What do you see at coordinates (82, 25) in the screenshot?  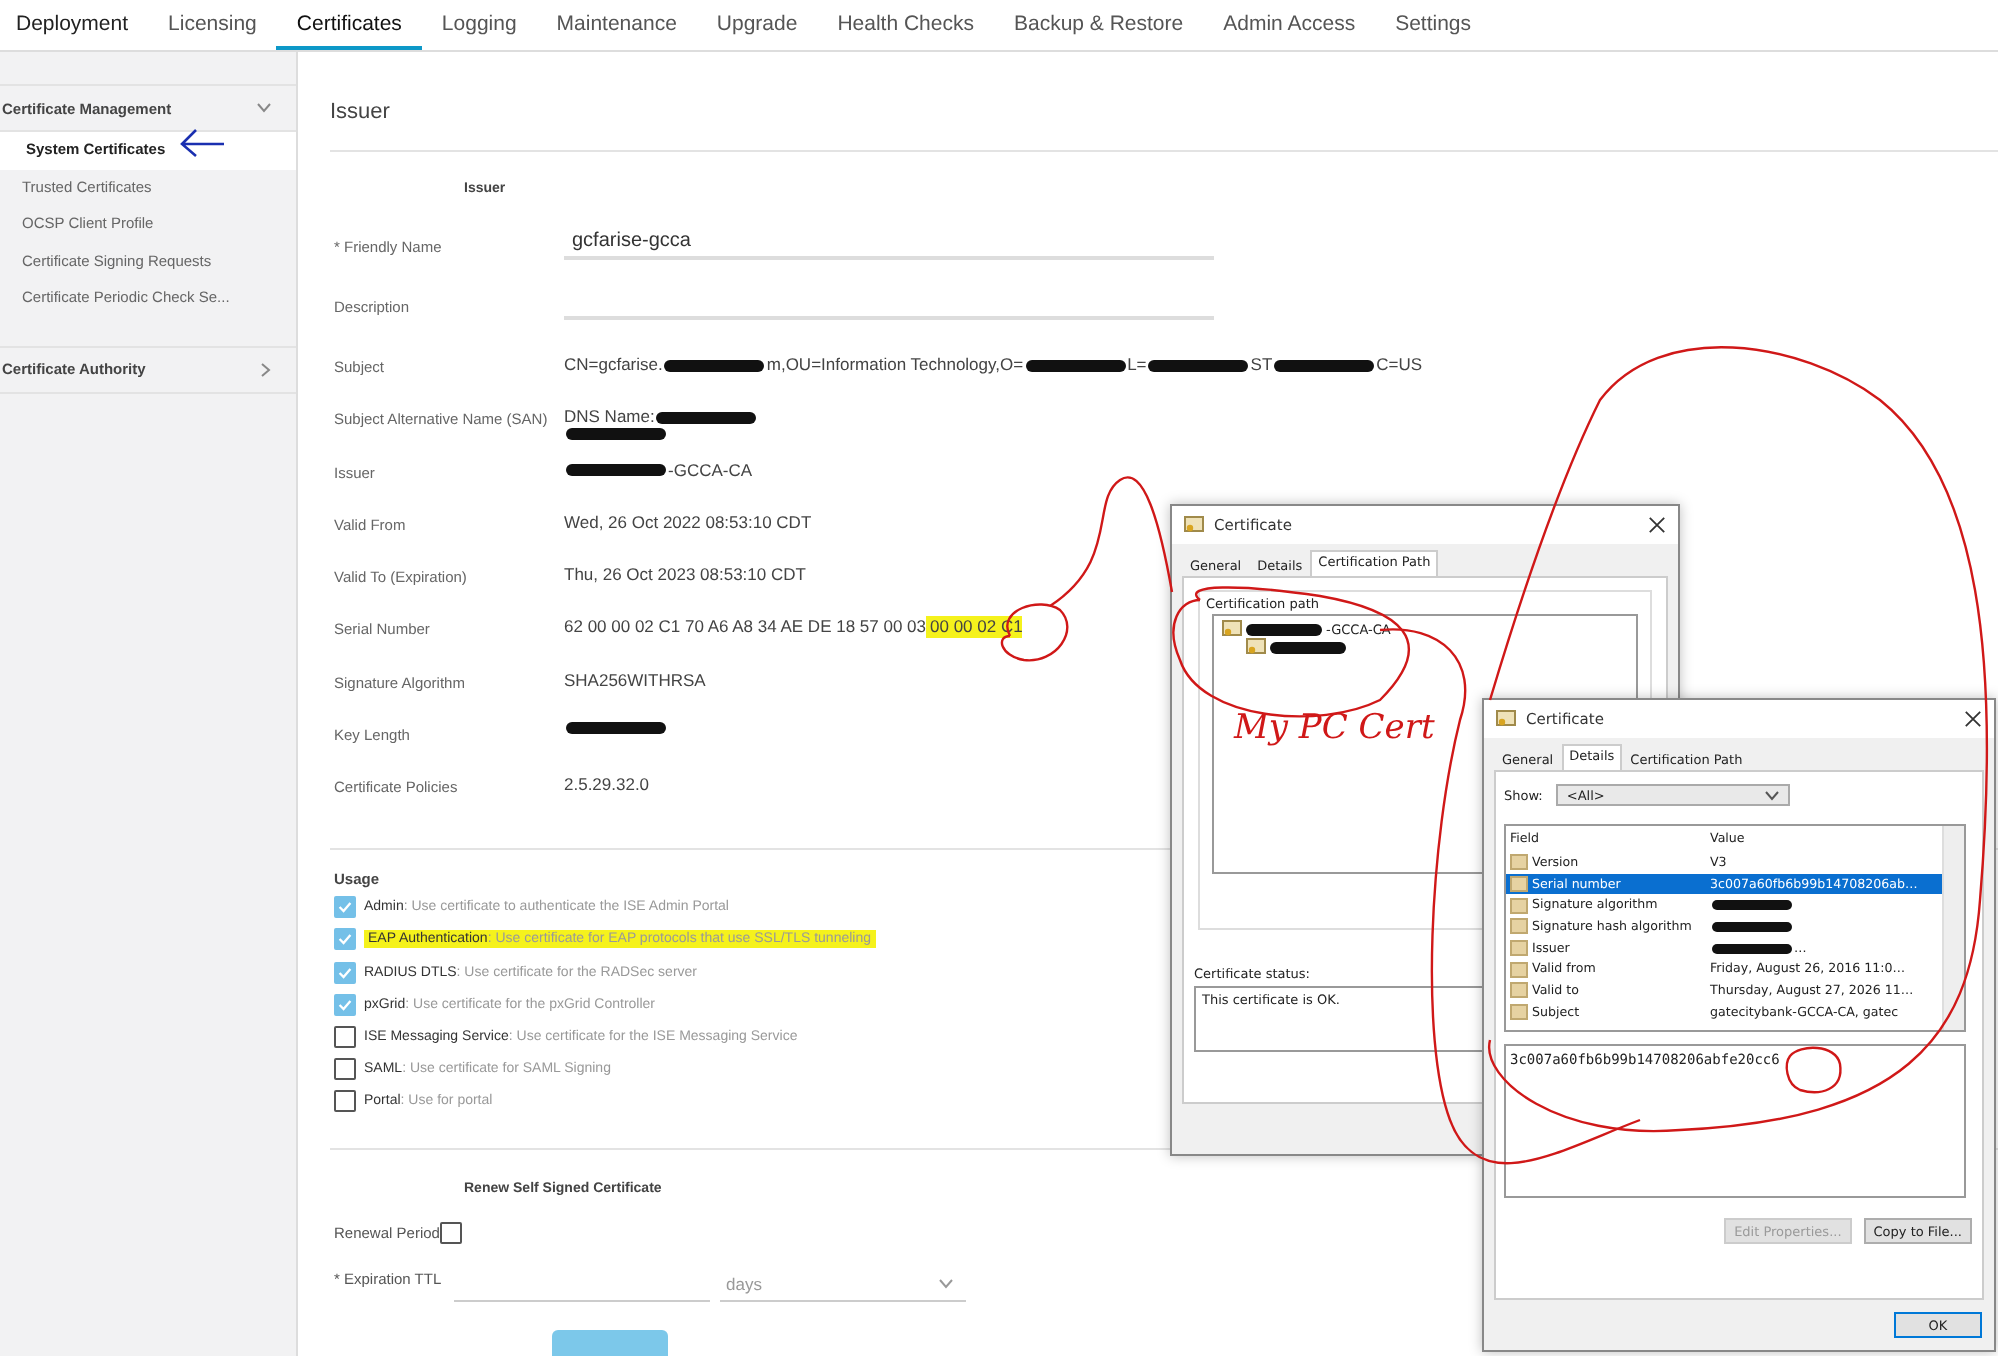 I see `nav-tab: Deployment` at bounding box center [82, 25].